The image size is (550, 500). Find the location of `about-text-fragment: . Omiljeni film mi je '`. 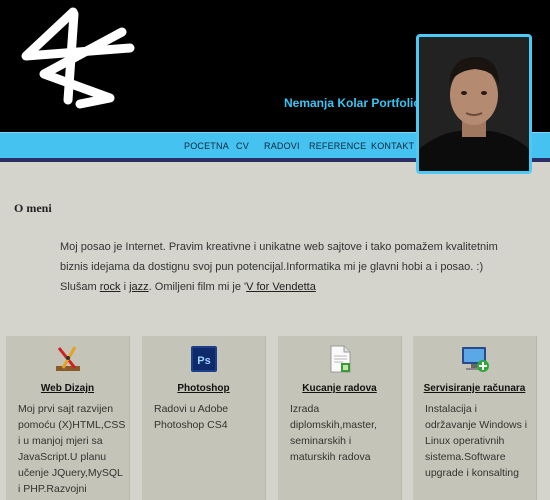

about-text-fragment: . Omiljeni film mi je ' is located at coordinates (197, 287).